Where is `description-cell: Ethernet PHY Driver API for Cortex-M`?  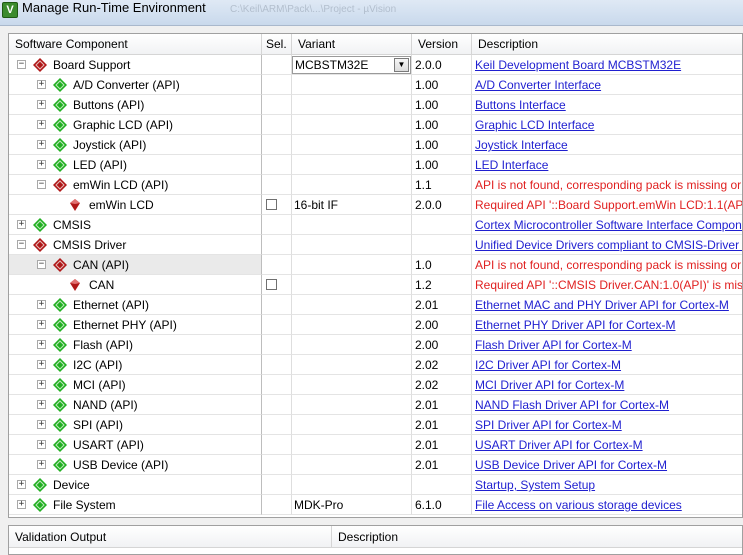 description-cell: Ethernet PHY Driver API for Cortex-M is located at coordinates (607, 325).